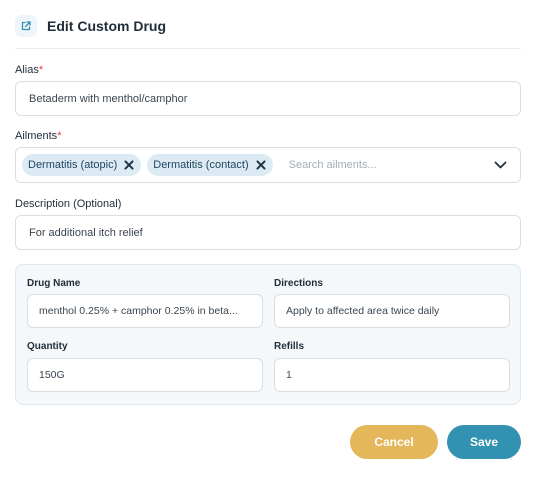  I want to click on refills-value: 1, so click(289, 375).